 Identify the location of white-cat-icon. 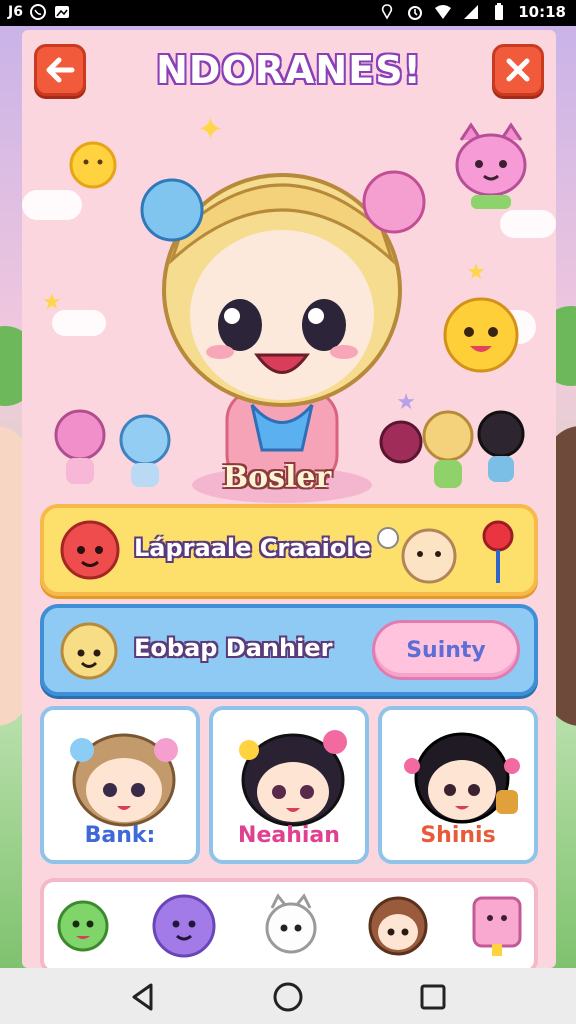
(291, 926).